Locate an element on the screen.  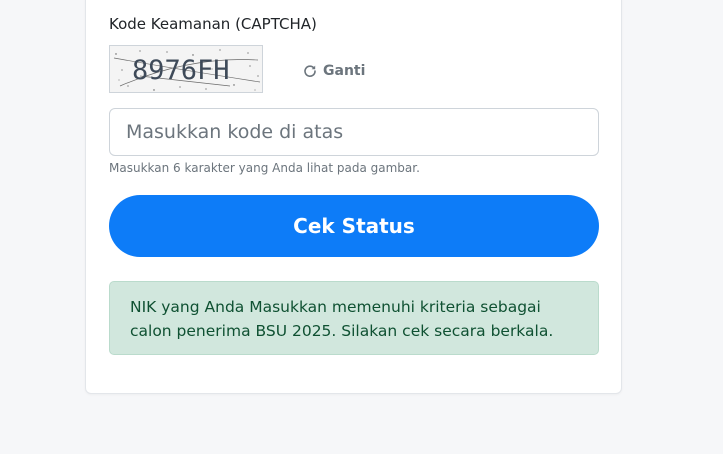
captcha-image: 8976FH is located at coordinates (186, 69).